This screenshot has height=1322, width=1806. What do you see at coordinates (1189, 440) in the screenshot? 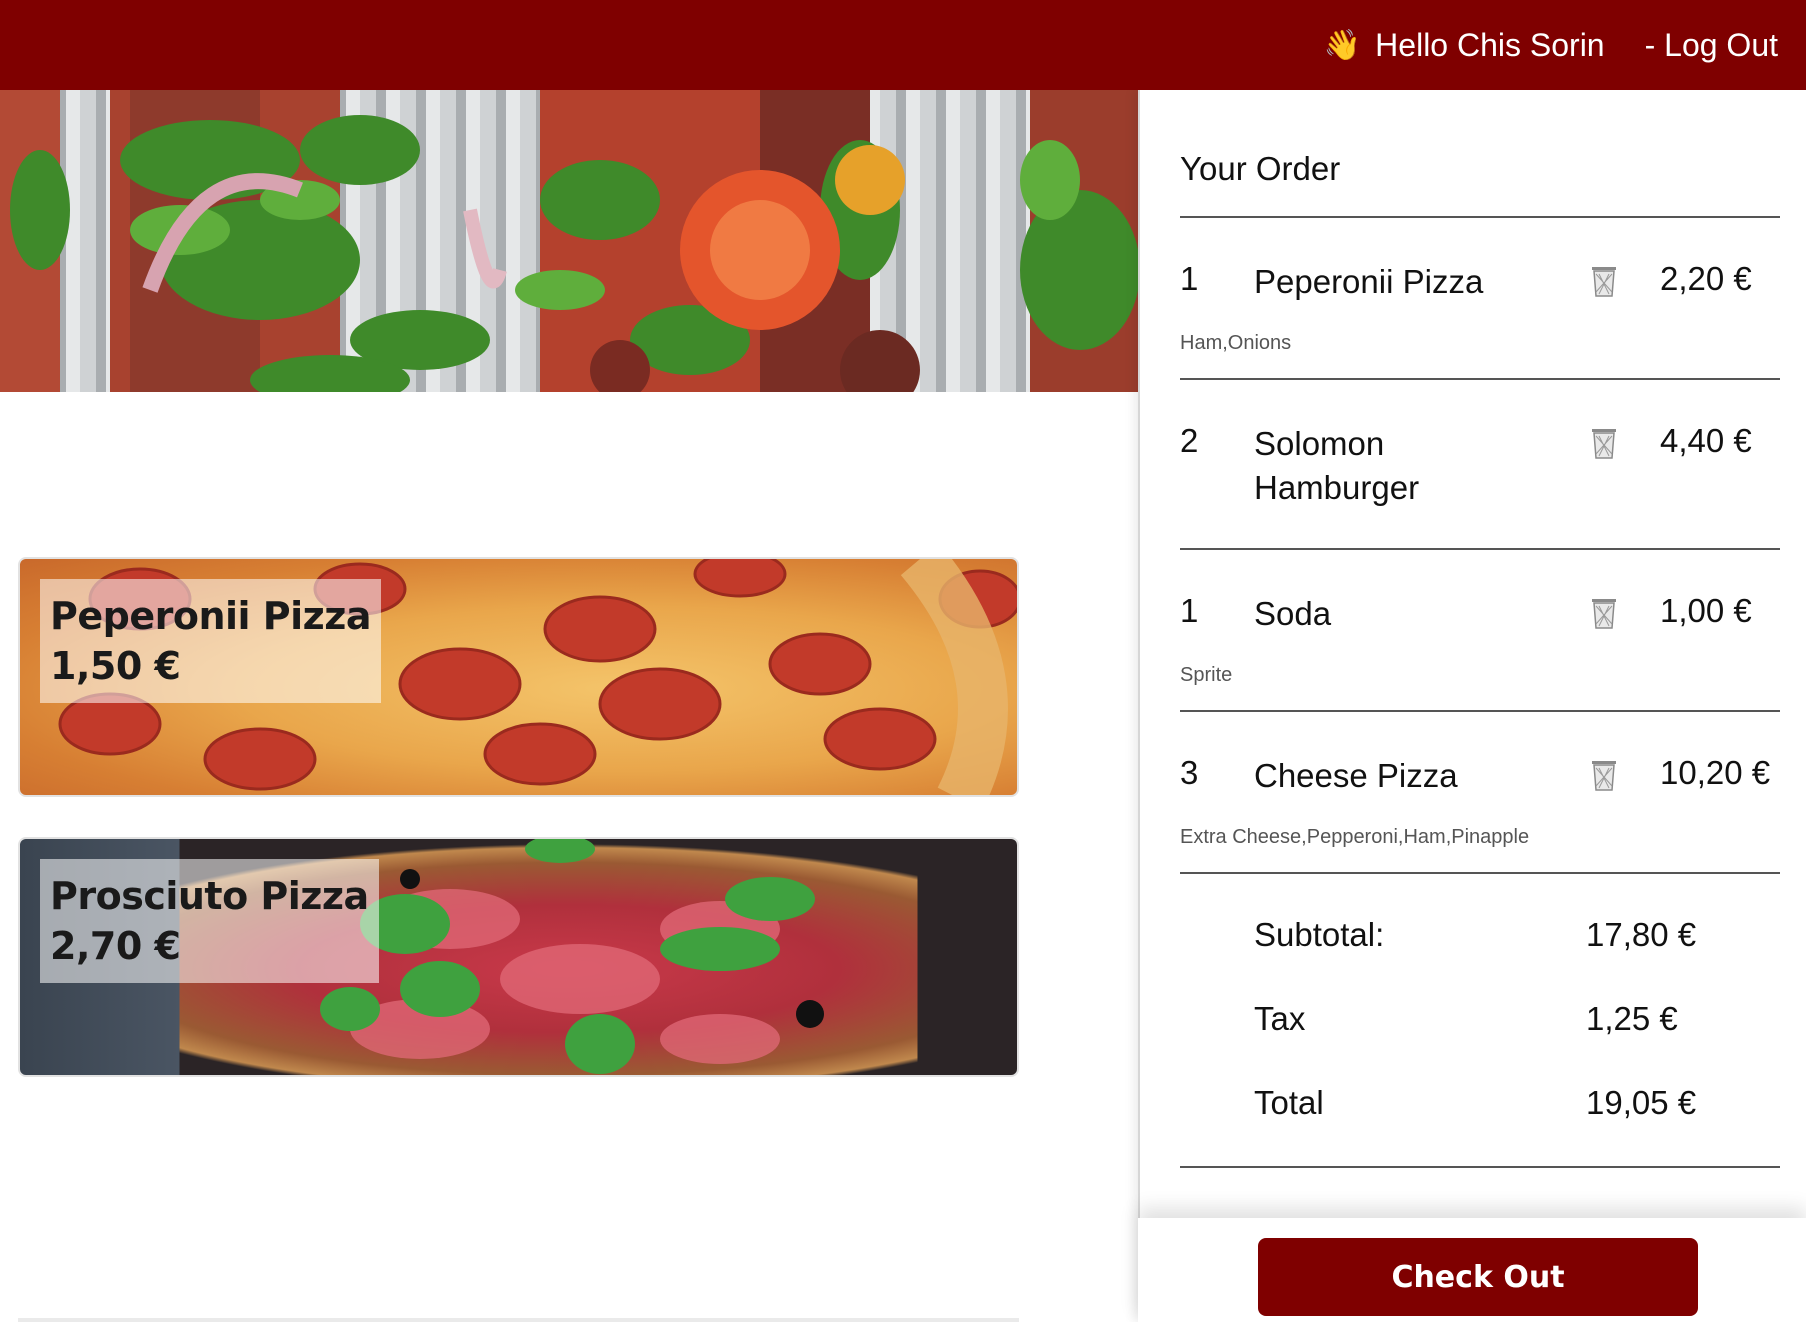
I see `order-item-qty: 2` at bounding box center [1189, 440].